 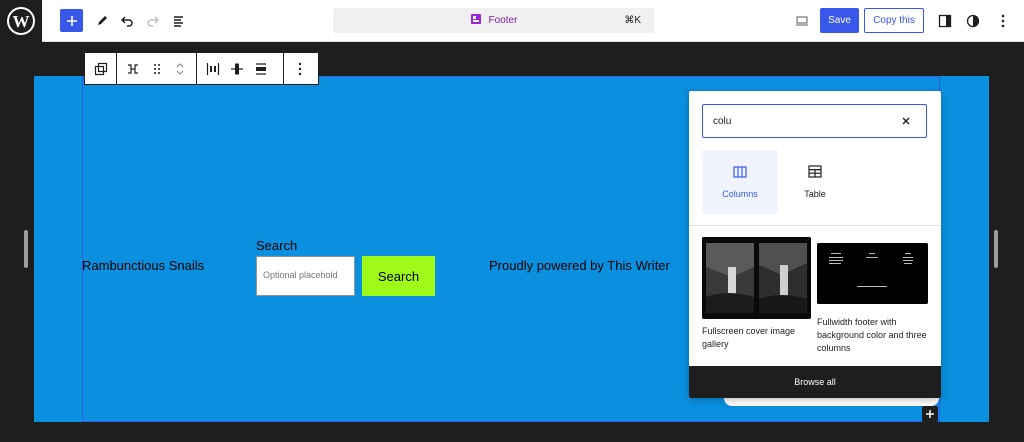 I want to click on browse-all-button: Browse all, so click(x=815, y=382).